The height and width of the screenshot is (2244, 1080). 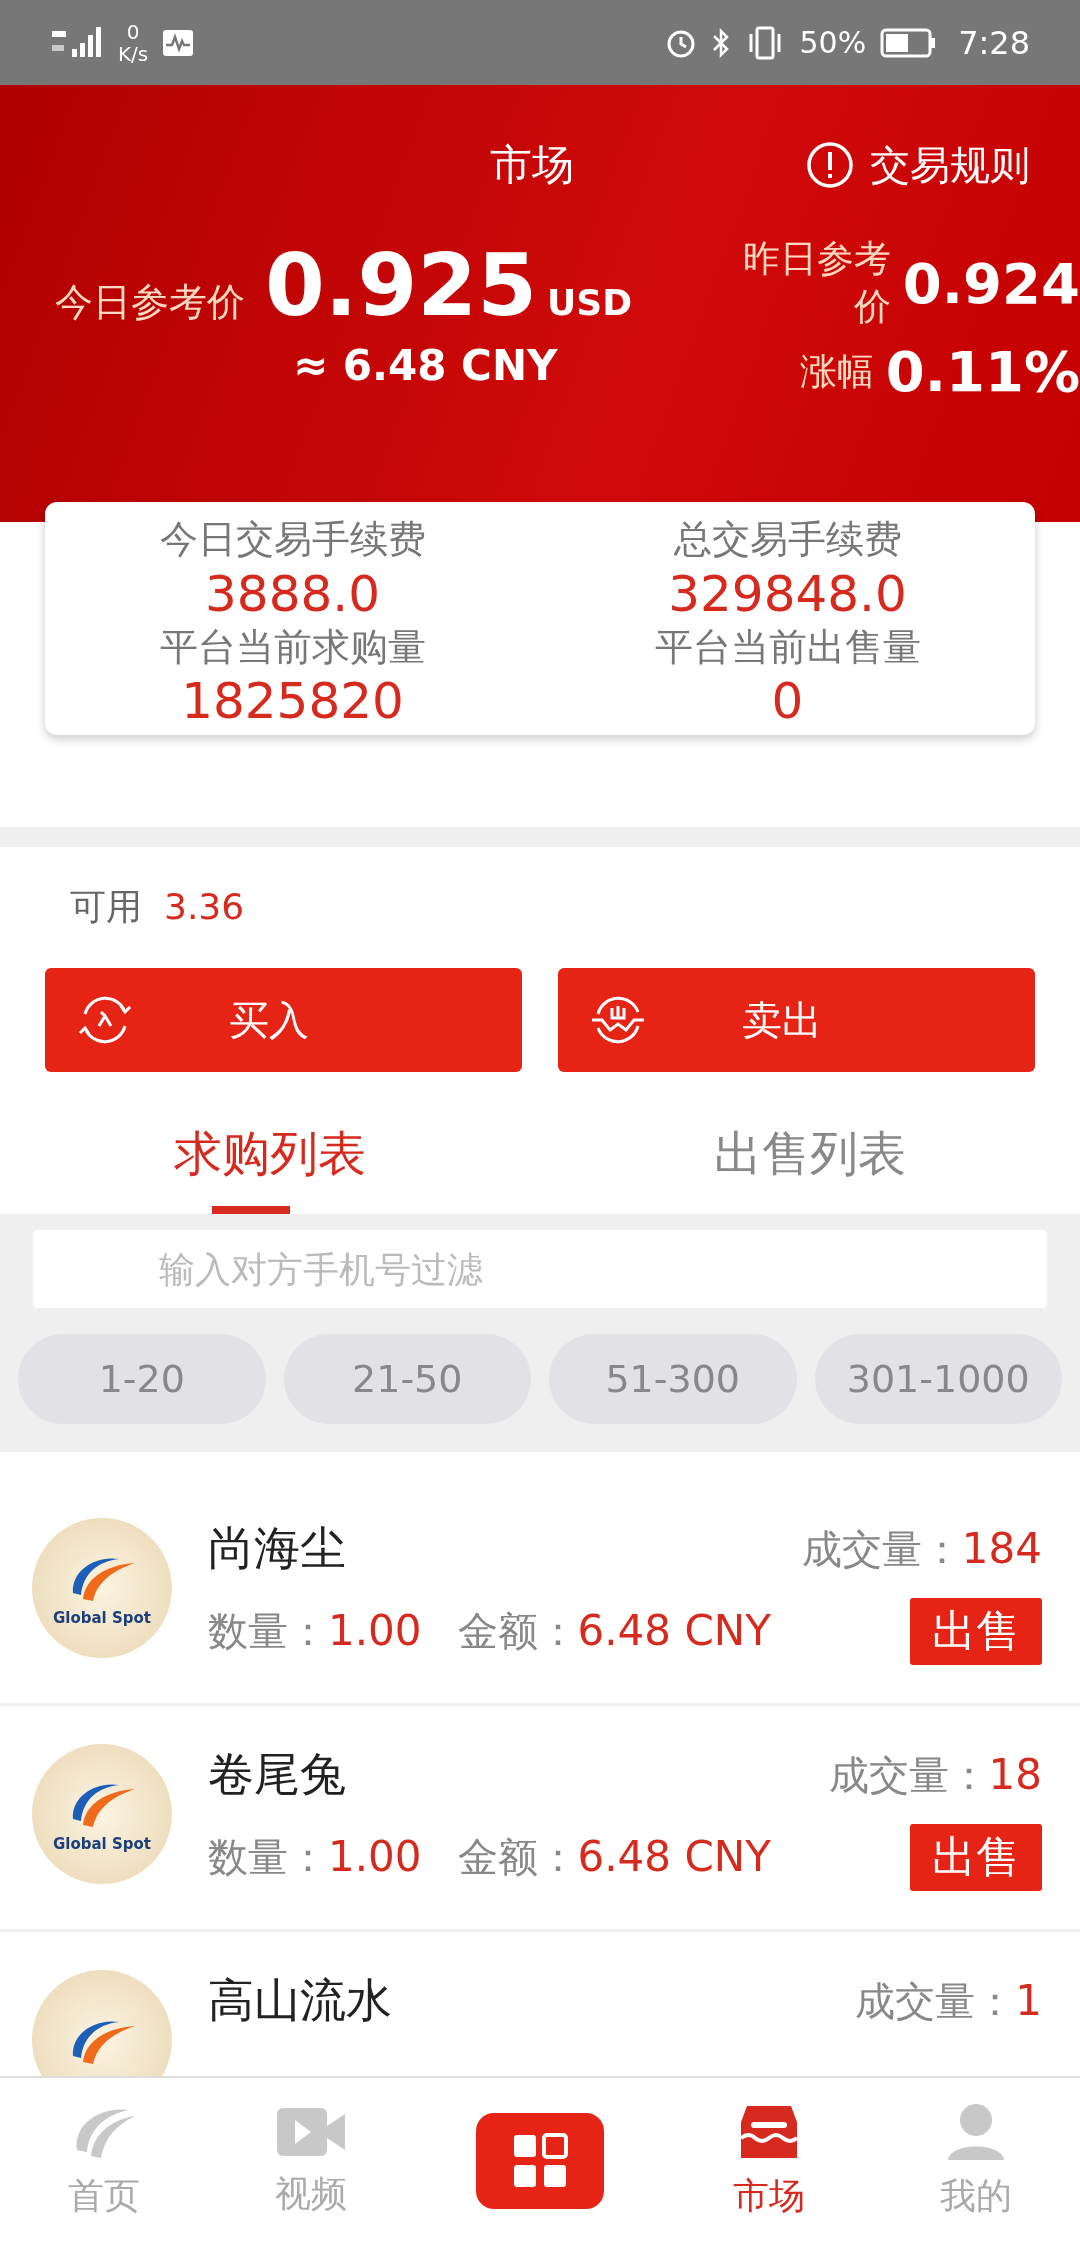 I want to click on center-app-button, so click(x=539, y=2161).